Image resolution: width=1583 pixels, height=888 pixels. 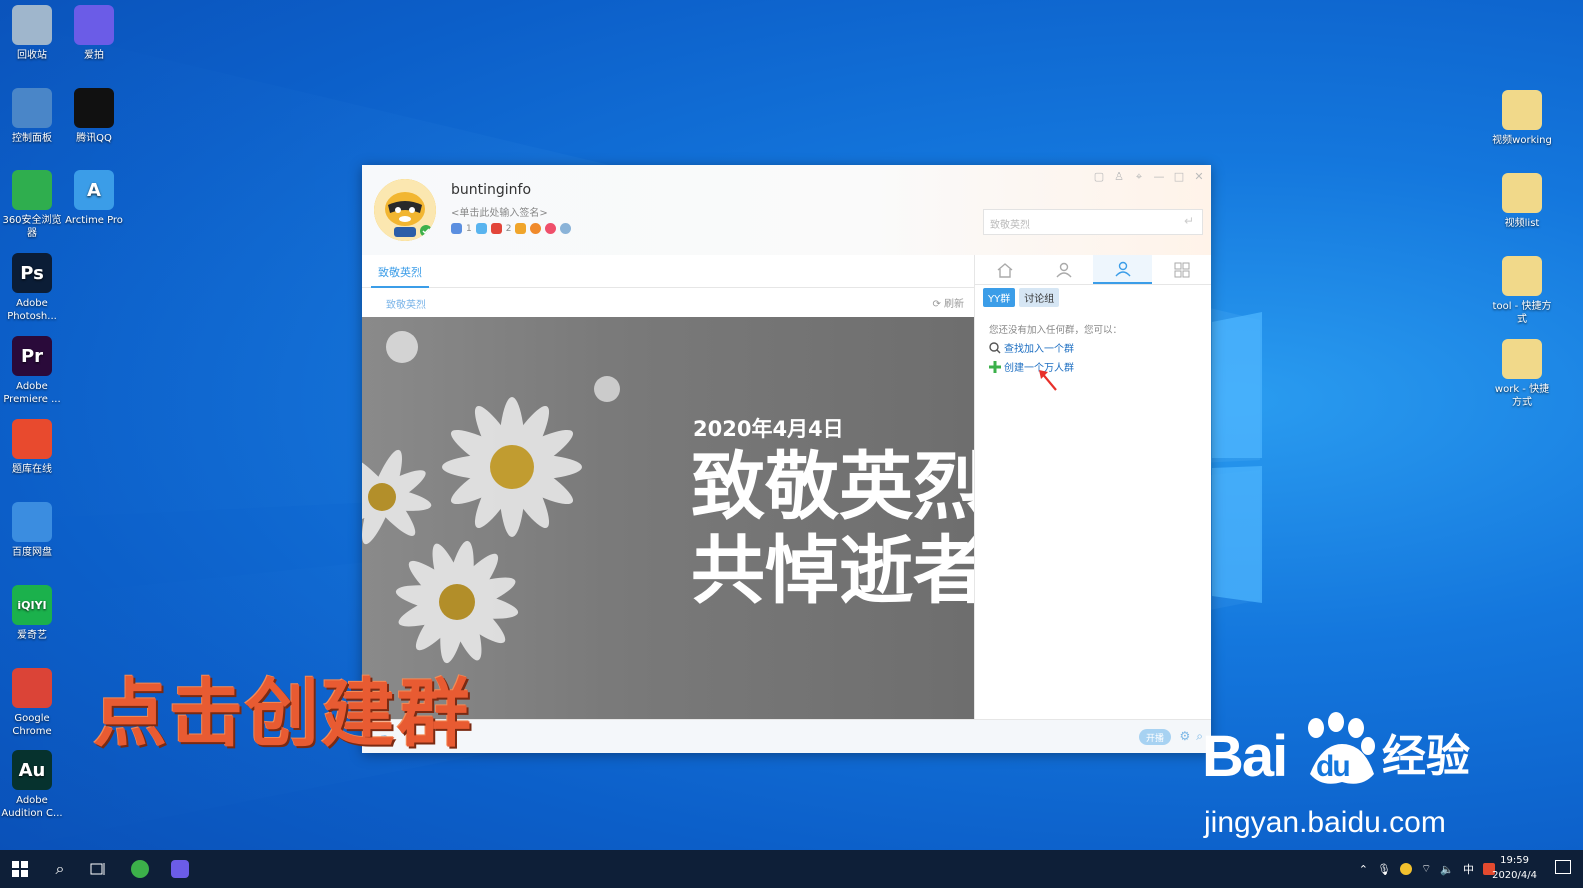 What do you see at coordinates (32, 108) in the screenshot?
I see `control-panel-icon` at bounding box center [32, 108].